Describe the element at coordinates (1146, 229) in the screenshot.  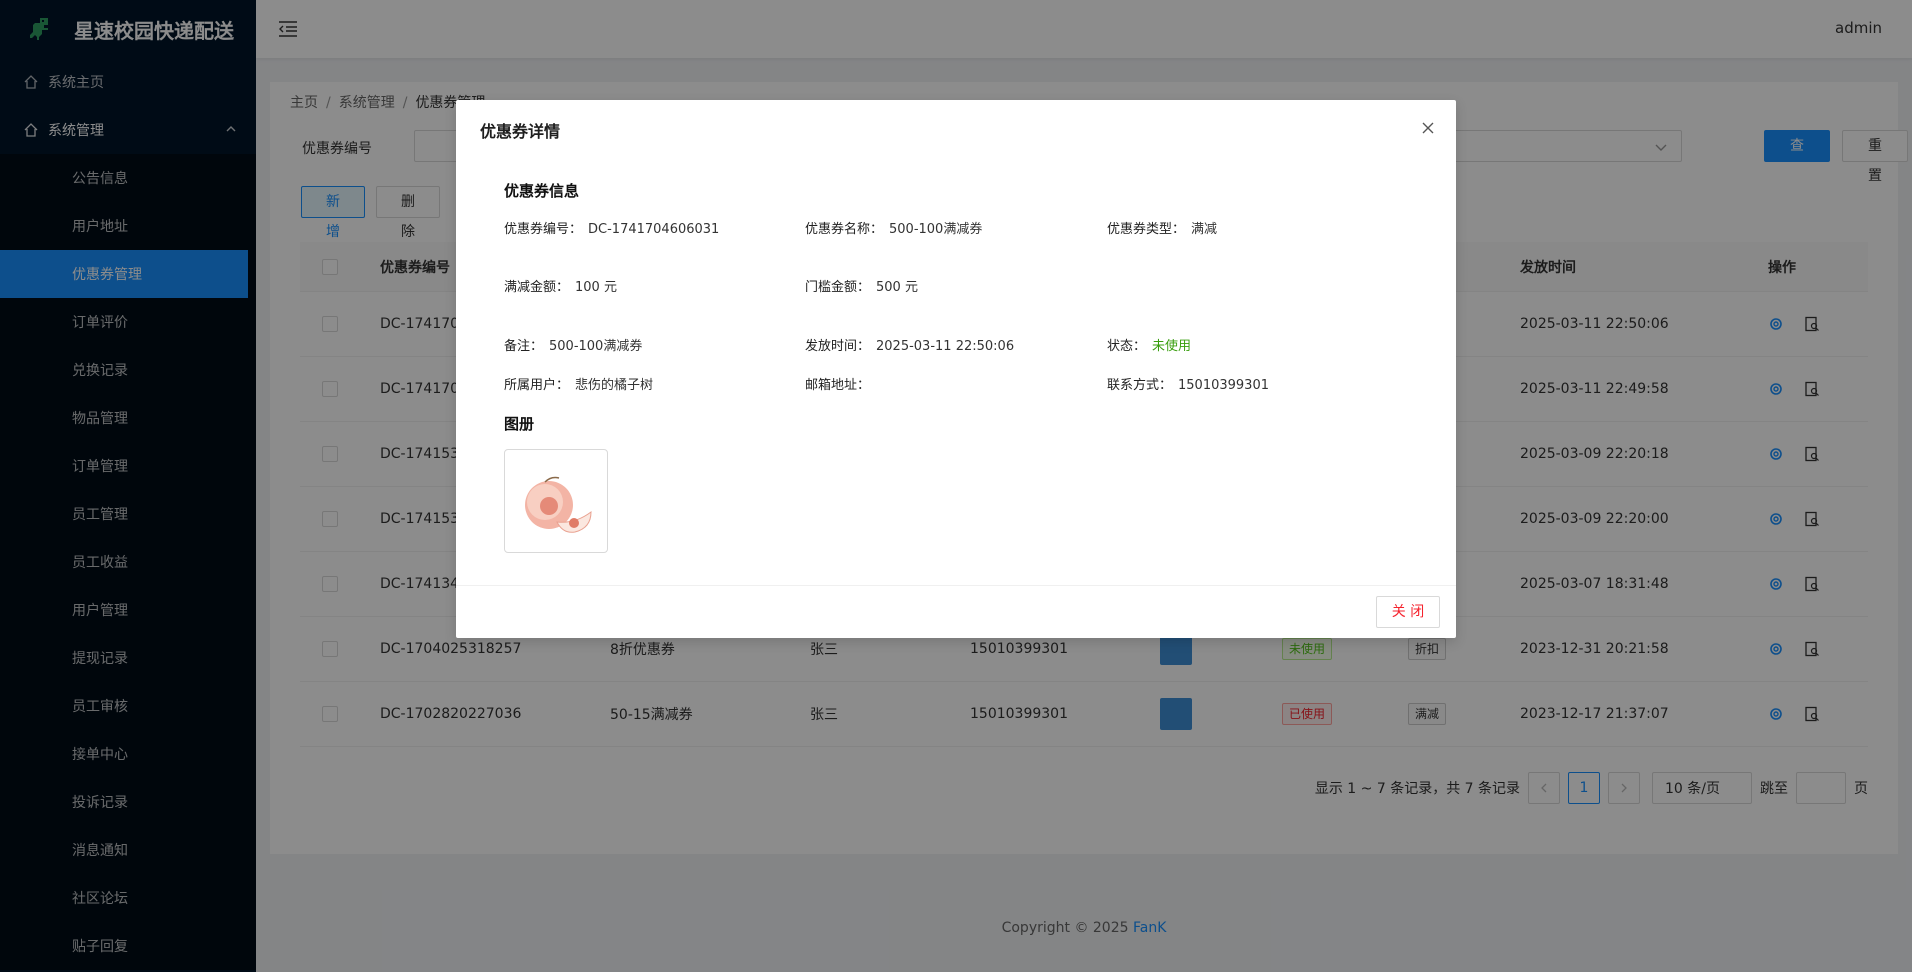
I see `field-key: 优惠券类型：` at that location.